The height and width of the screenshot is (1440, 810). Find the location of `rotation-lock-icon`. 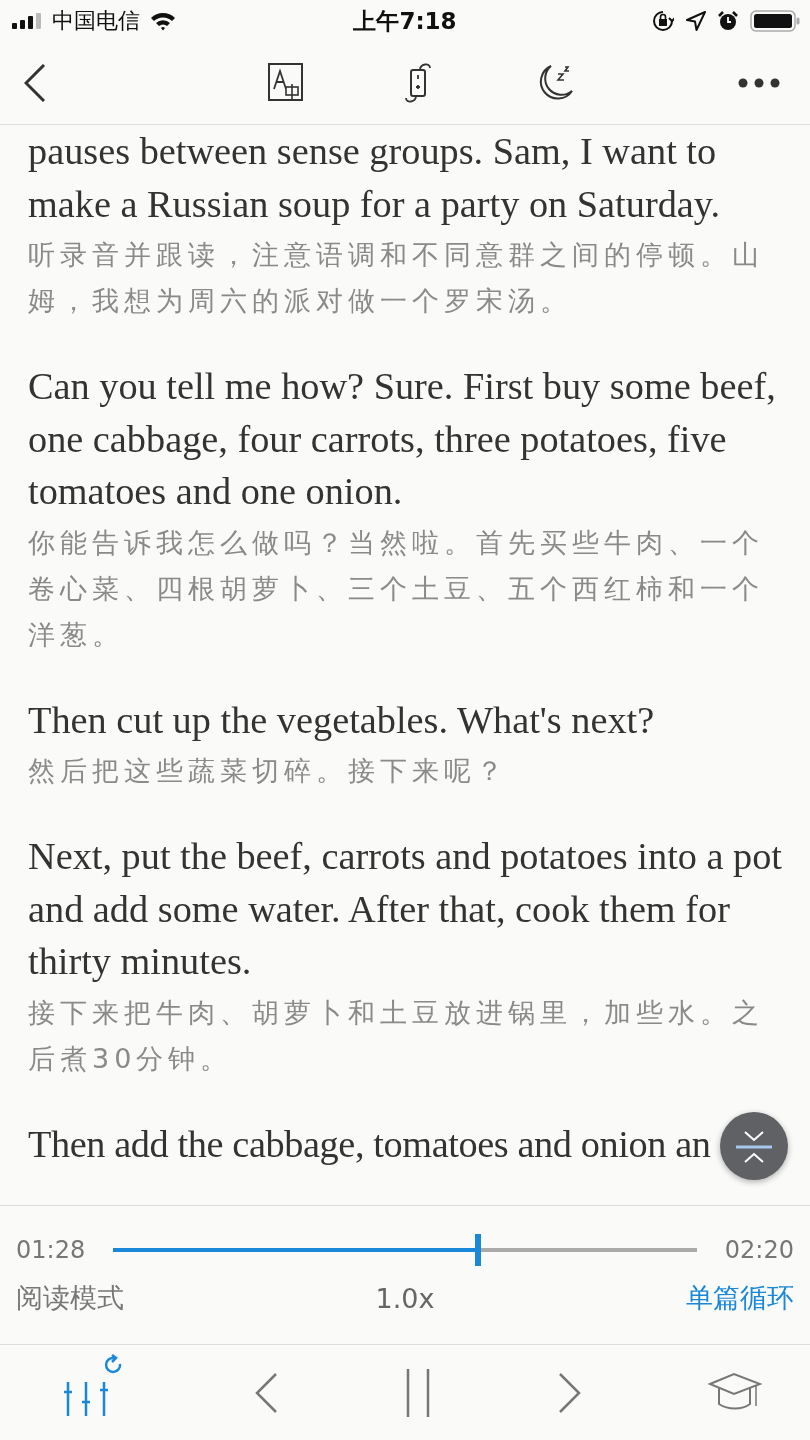

rotation-lock-icon is located at coordinates (663, 21).